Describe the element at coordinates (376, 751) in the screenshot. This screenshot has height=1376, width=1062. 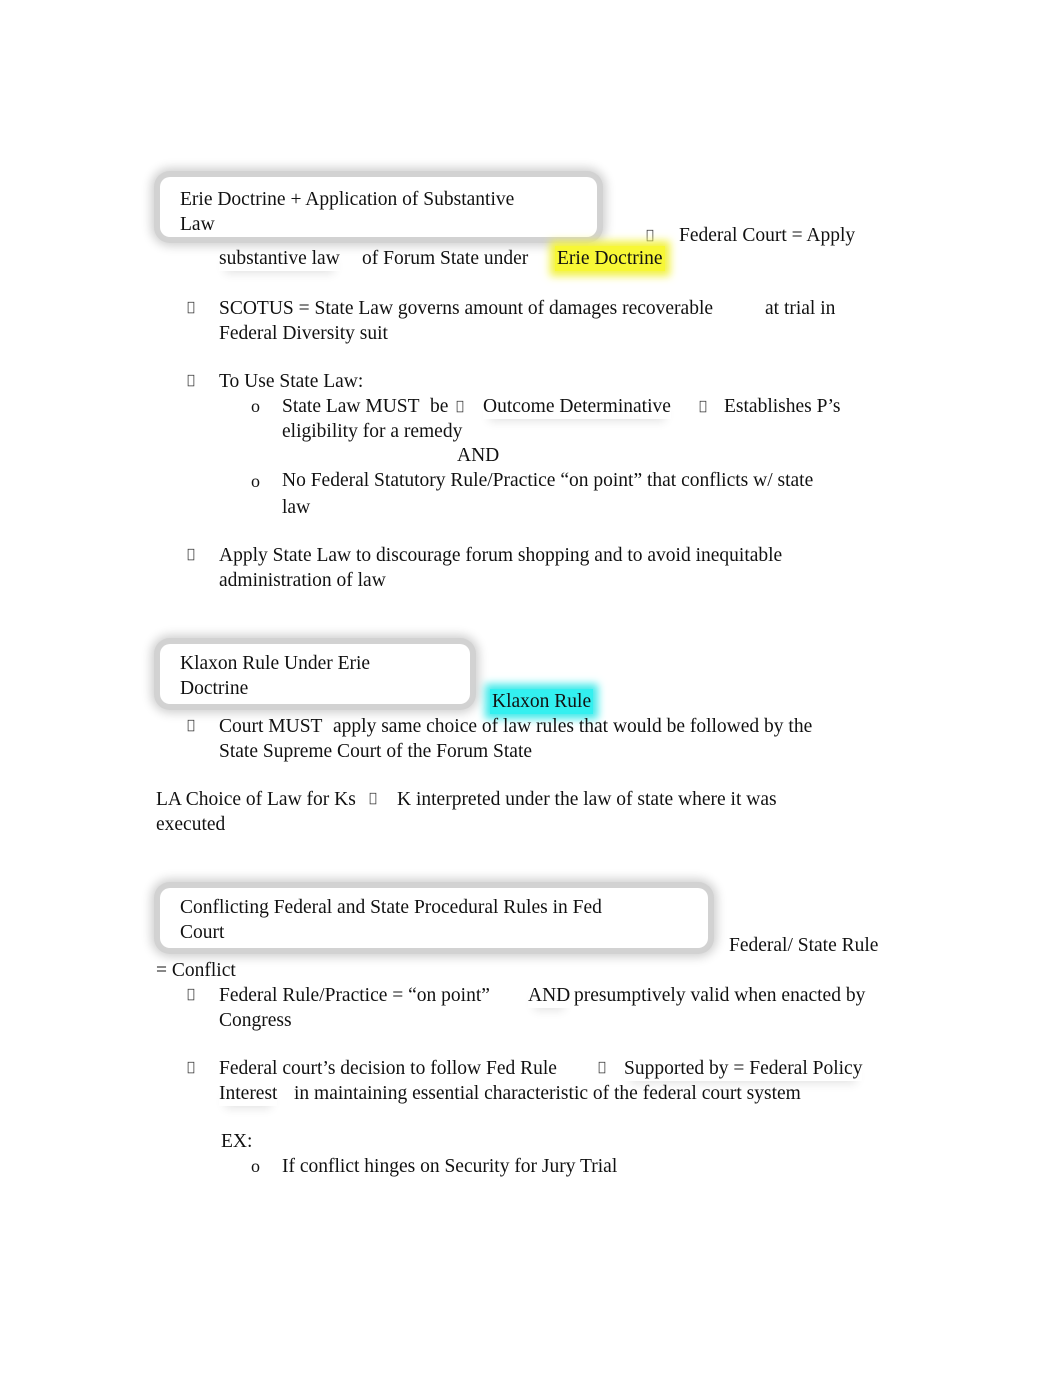
I see `list-item-text: State Supreme Court of the Forum State` at that location.